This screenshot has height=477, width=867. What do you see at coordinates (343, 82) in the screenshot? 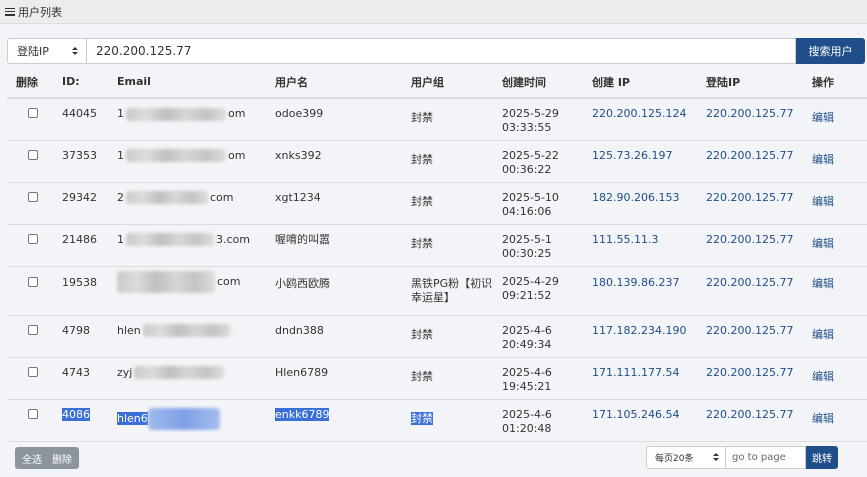
I see `column-header-username: 用户名` at bounding box center [343, 82].